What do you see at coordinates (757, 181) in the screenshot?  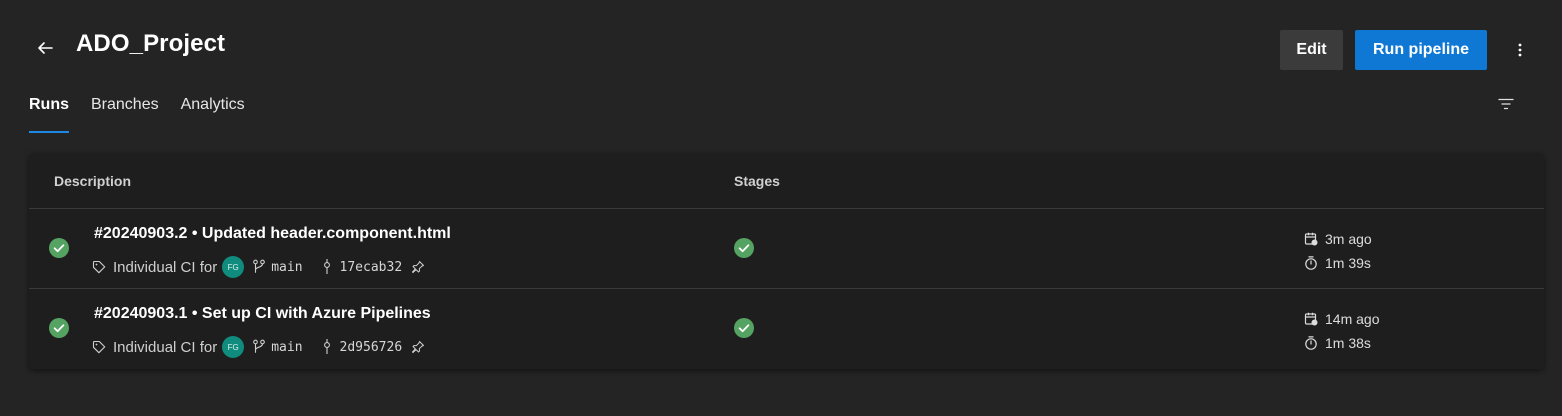 I see `column-header-stages: Stages` at bounding box center [757, 181].